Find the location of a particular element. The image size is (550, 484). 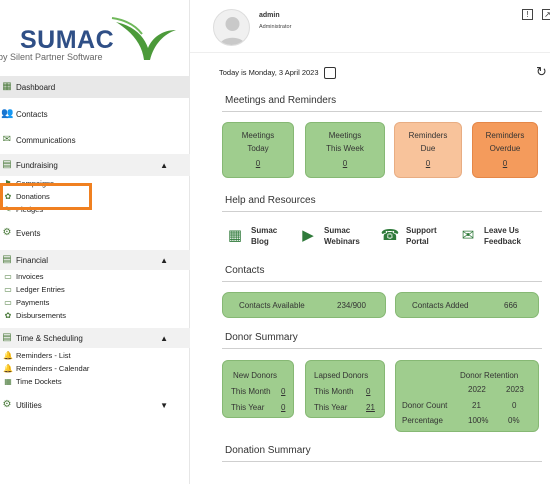

nav-label: Reminders - List is located at coordinates (43, 355).